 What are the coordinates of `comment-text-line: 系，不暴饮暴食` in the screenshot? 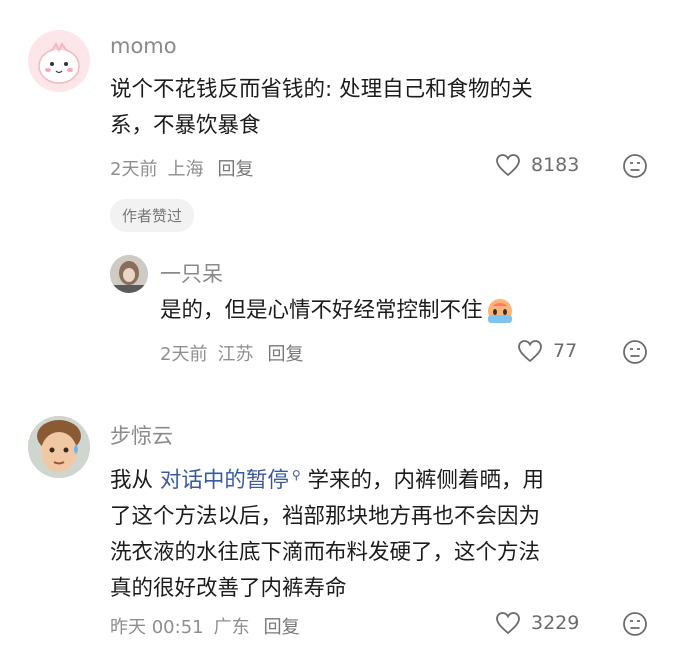 It's located at (185, 125).